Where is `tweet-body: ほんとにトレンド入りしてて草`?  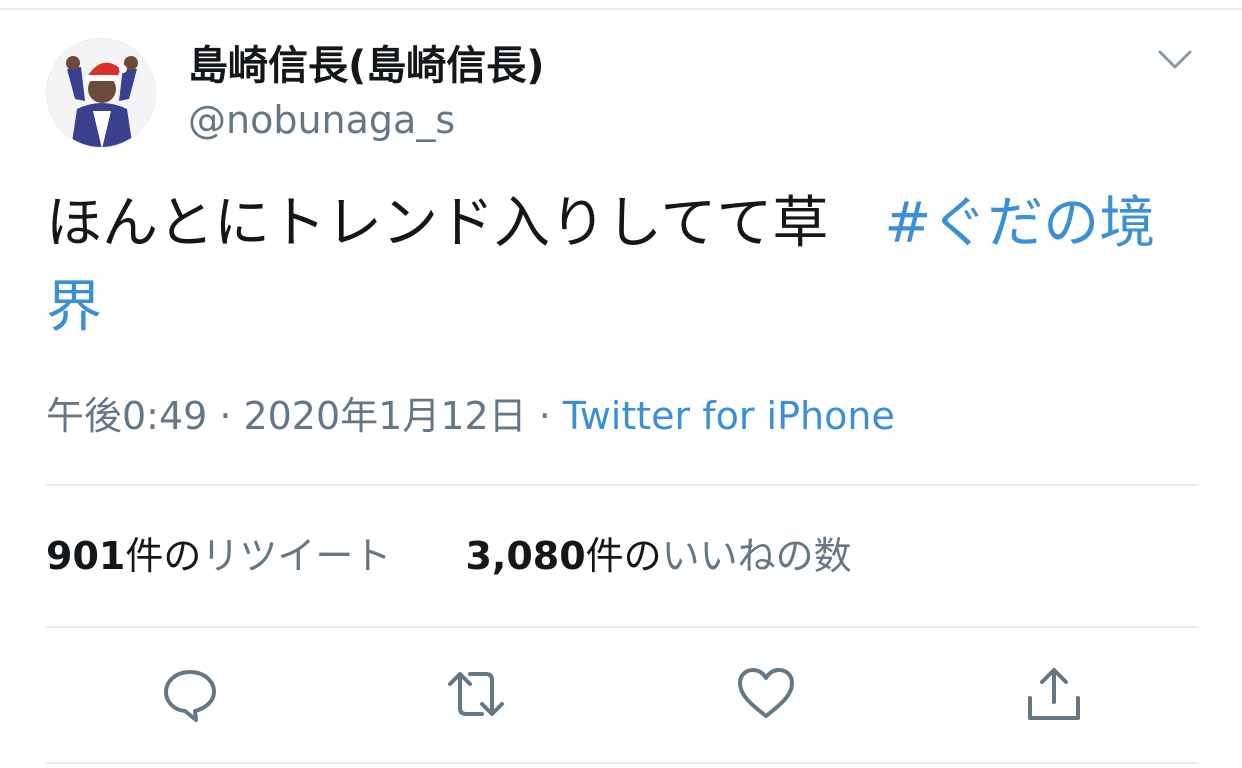 tweet-body: ほんとにトレンド入りしてて草 is located at coordinates (465, 223).